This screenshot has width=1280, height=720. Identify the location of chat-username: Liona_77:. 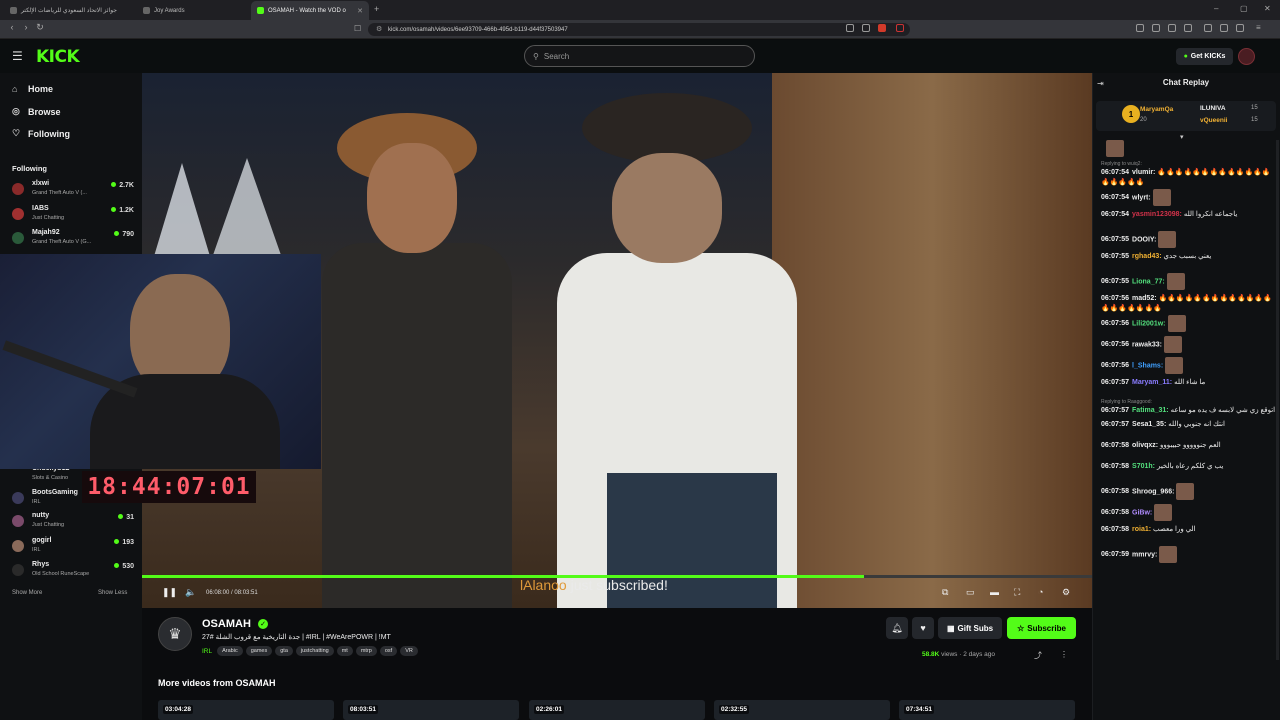
(1148, 281).